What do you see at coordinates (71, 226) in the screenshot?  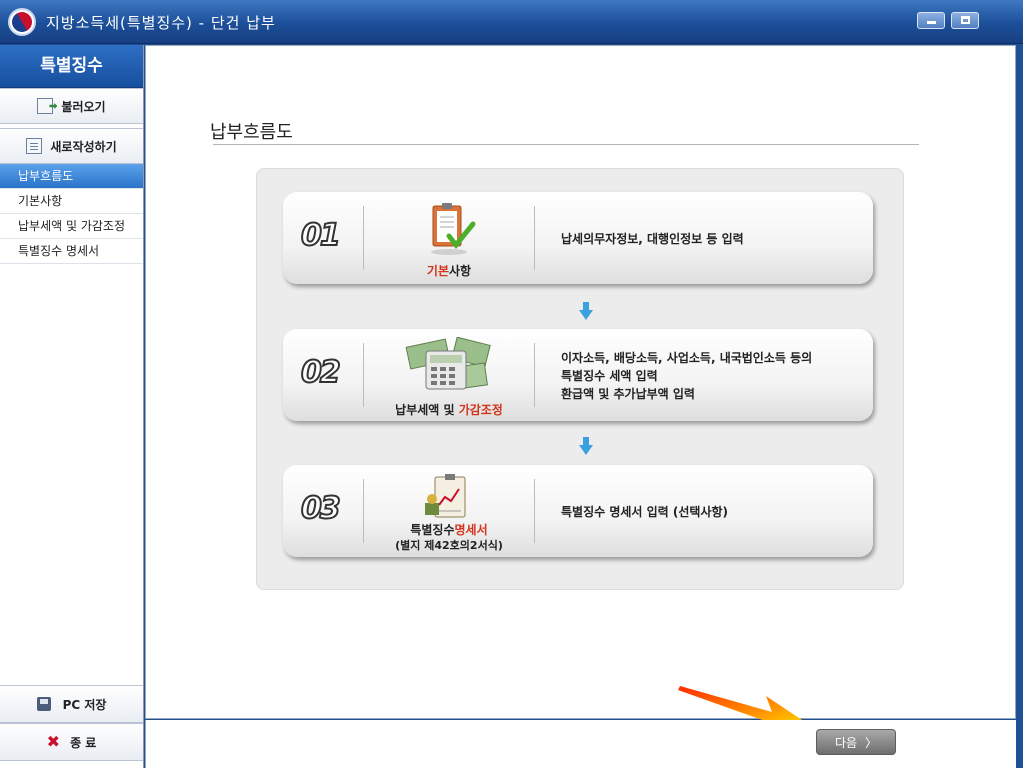 I see `sidebar-item-tax-adjustment: 납부세액 및 가감조정` at bounding box center [71, 226].